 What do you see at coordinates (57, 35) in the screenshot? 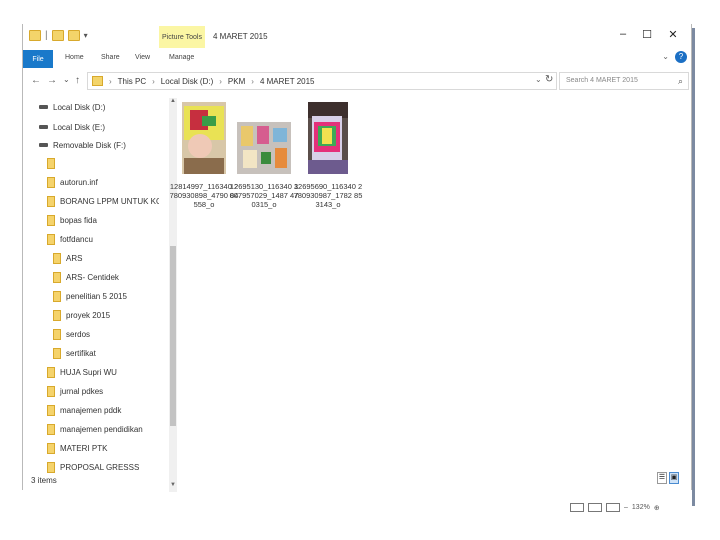
I see `properties-icon` at bounding box center [57, 35].